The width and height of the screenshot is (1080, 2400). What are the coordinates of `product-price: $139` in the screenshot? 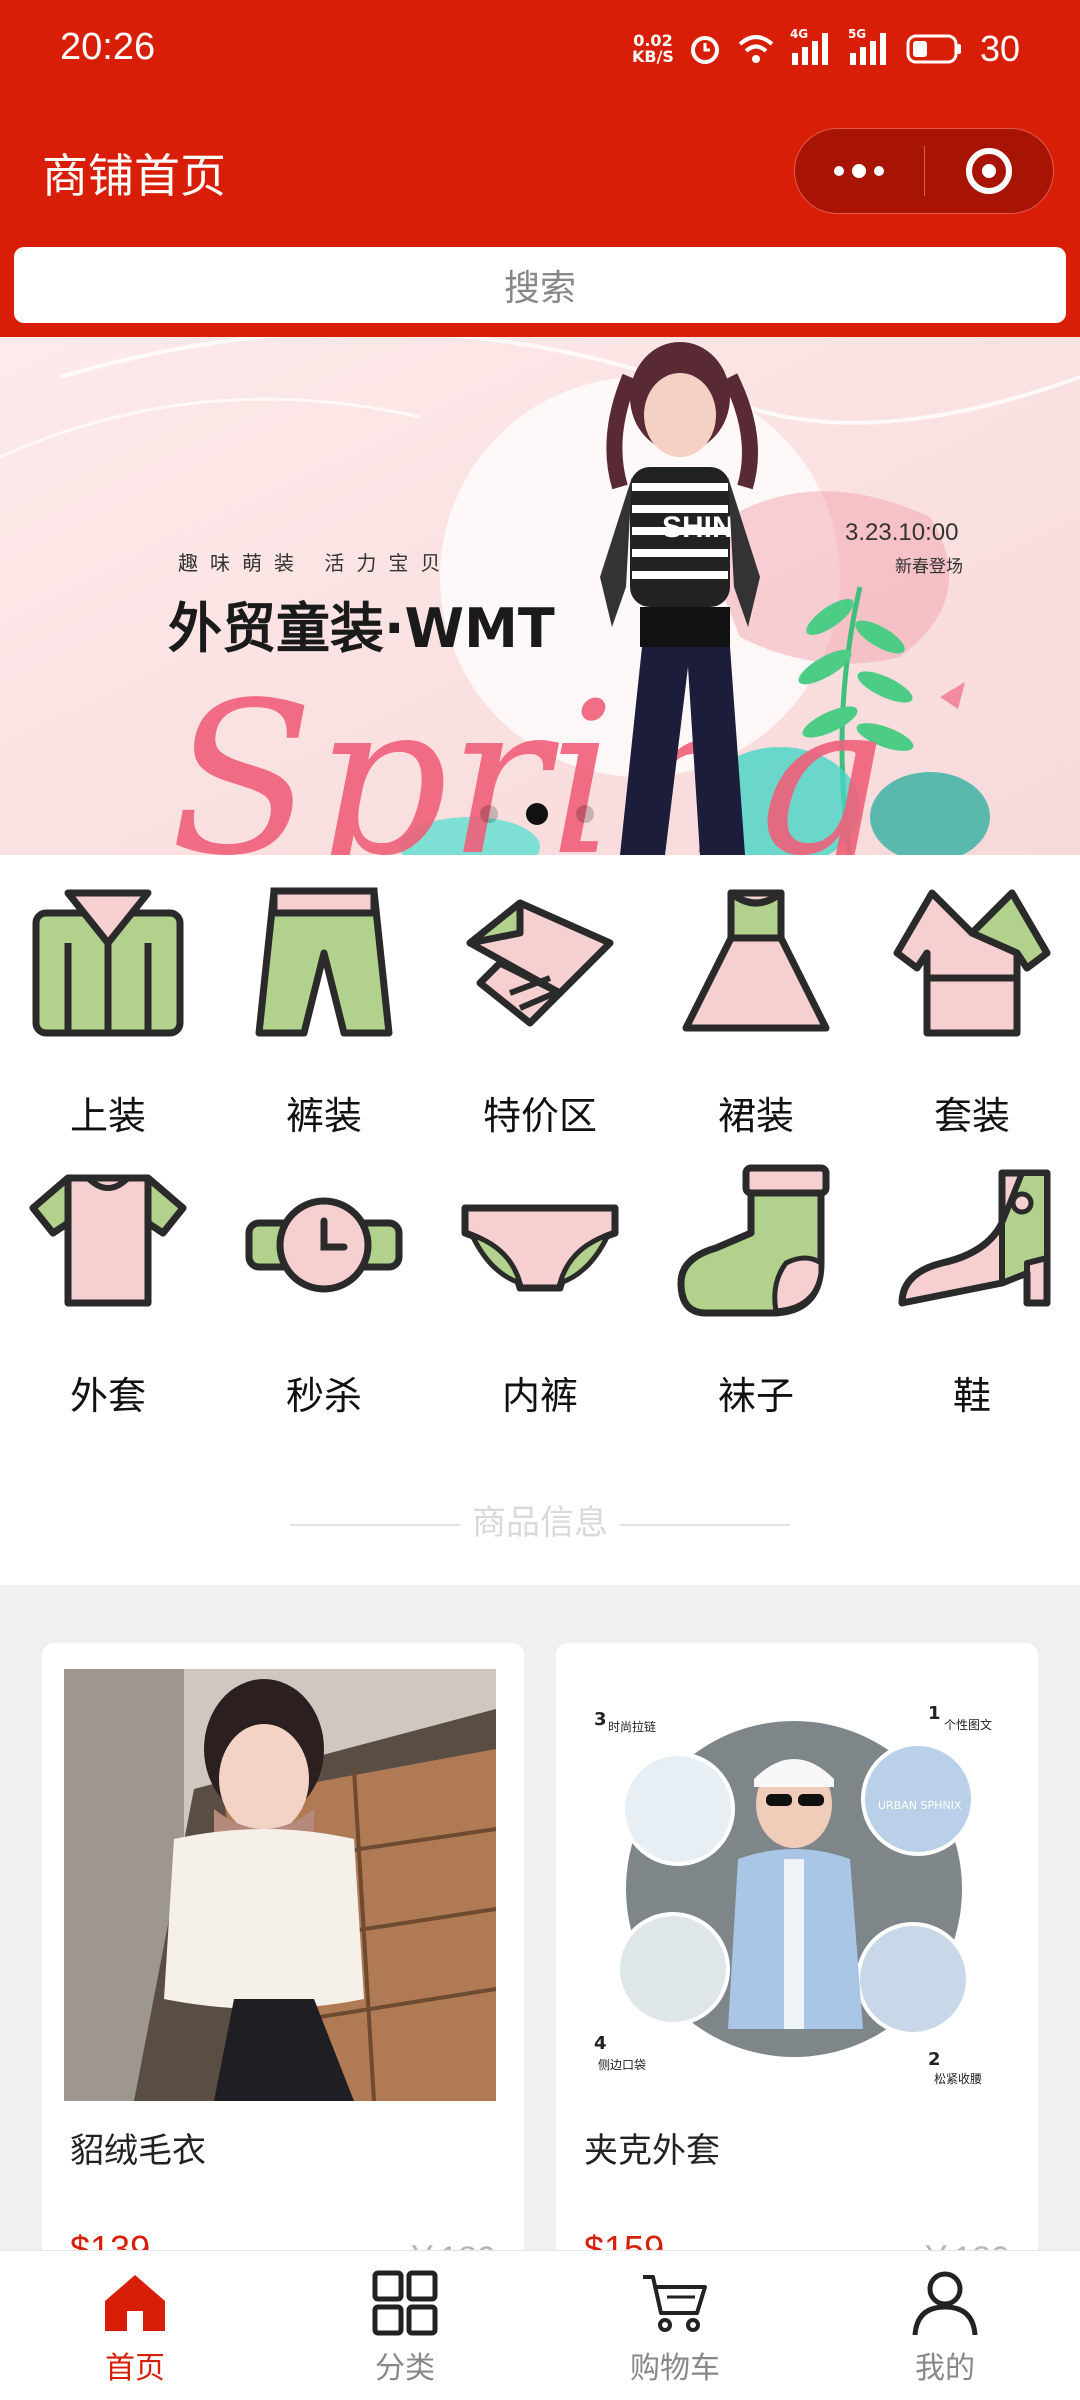 It's located at (110, 2239).